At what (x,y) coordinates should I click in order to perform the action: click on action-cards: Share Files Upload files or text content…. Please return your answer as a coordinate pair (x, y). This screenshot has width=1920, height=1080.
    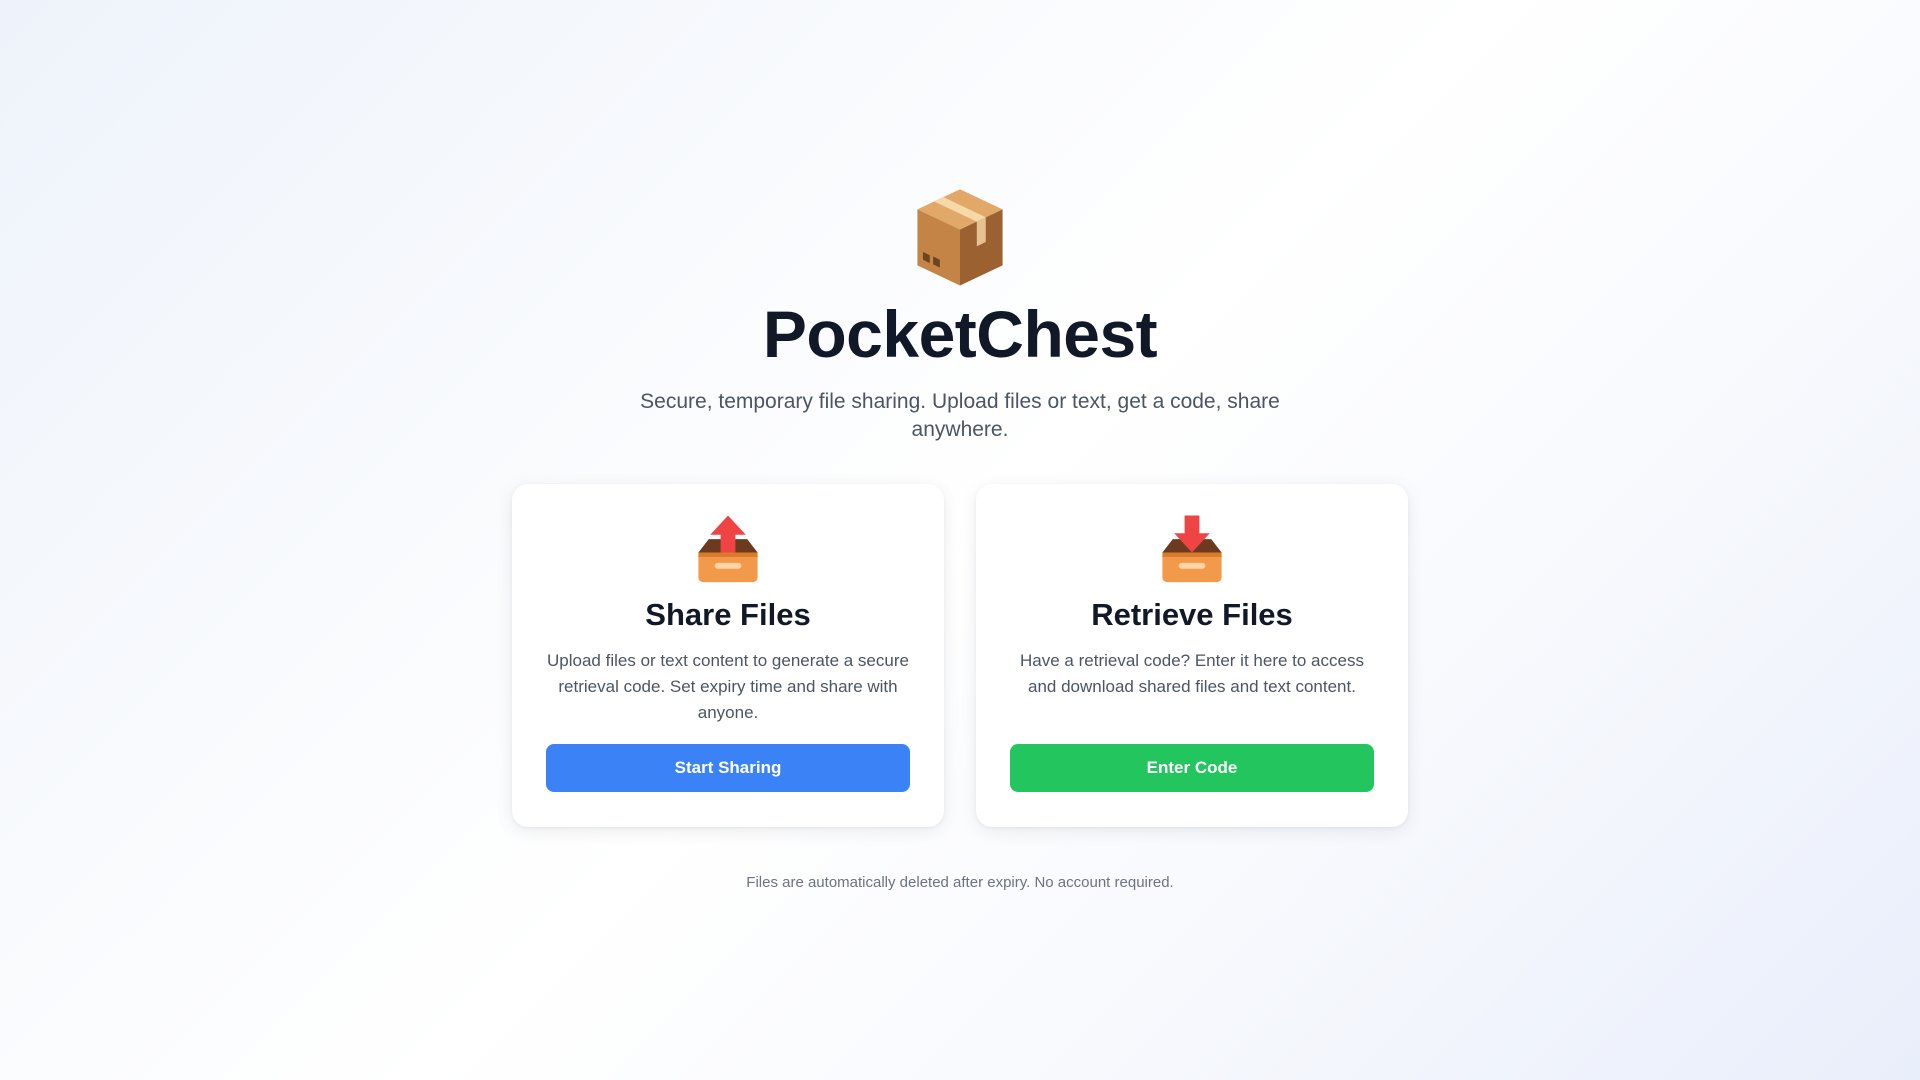
    Looking at the image, I should click on (960, 655).